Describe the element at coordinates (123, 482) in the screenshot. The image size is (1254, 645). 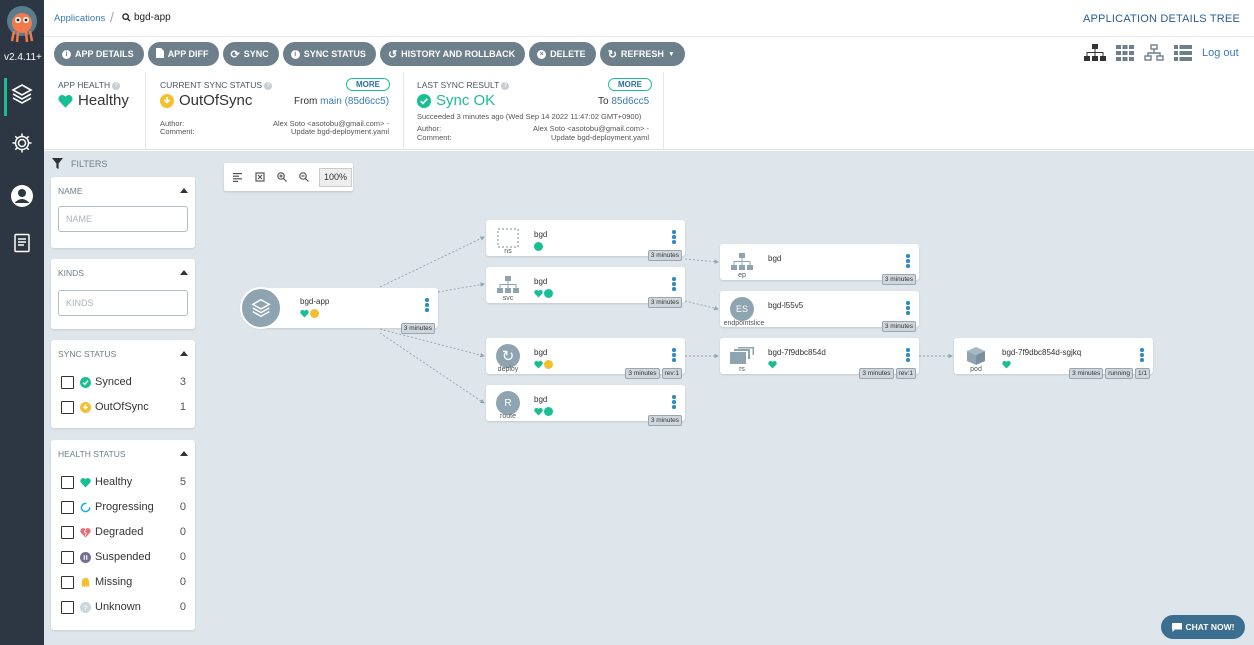
I see `filter-healthy: Healthy 5` at that location.